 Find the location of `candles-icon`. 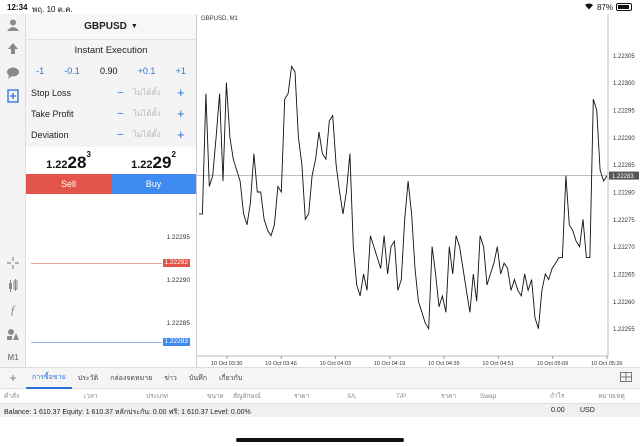

candles-icon is located at coordinates (13, 286).